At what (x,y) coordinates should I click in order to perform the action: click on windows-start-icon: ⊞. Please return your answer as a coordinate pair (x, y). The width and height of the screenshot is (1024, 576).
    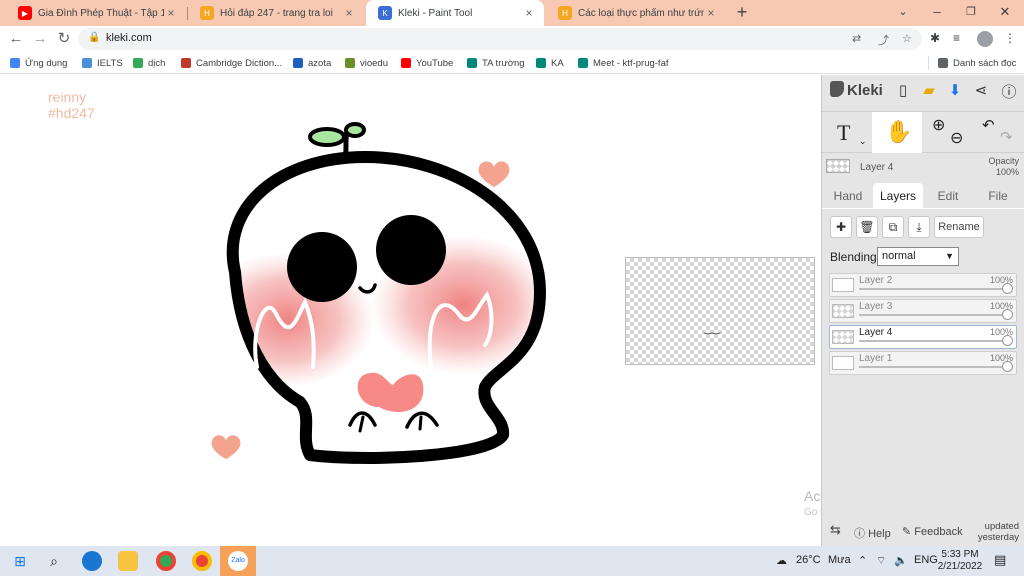
    Looking at the image, I should click on (20, 561).